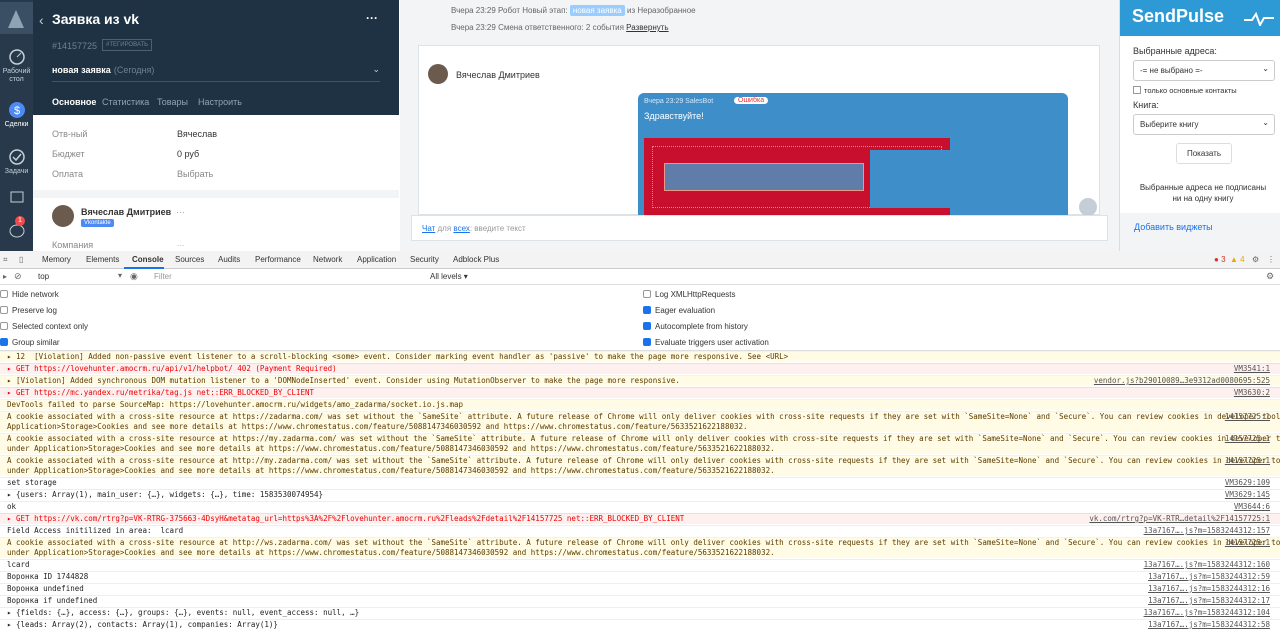  What do you see at coordinates (706, 342) in the screenshot?
I see `evaluate-triggers-checkbox: Evaluate triggers user activation` at bounding box center [706, 342].